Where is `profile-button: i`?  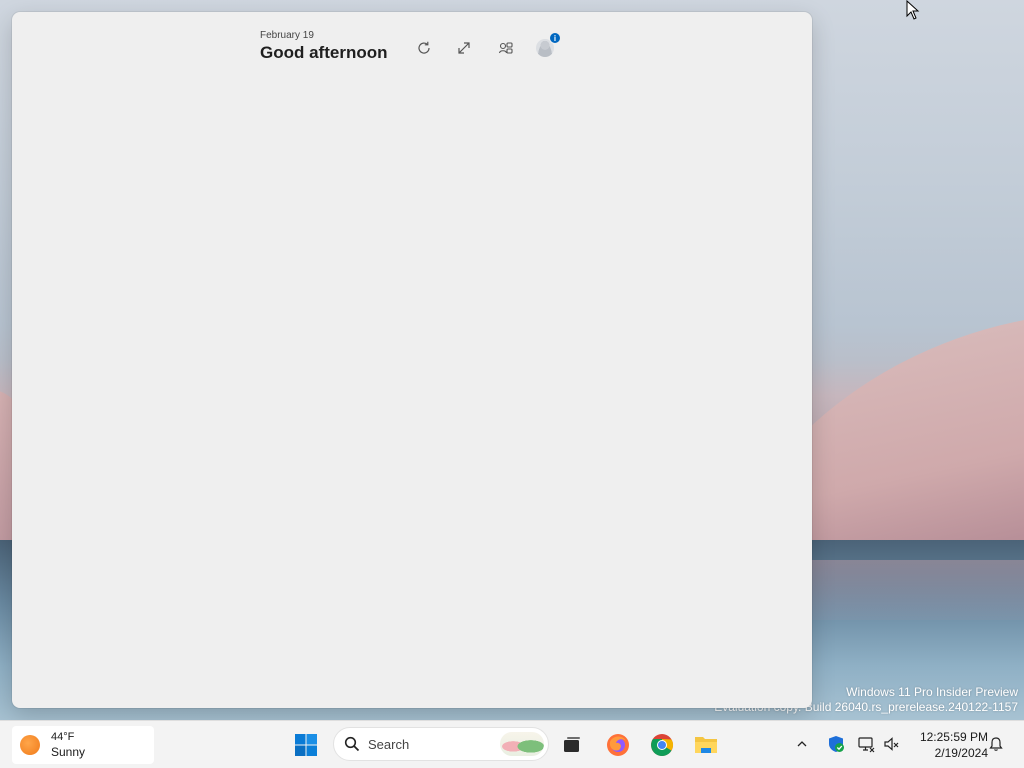 profile-button: i is located at coordinates (546, 47).